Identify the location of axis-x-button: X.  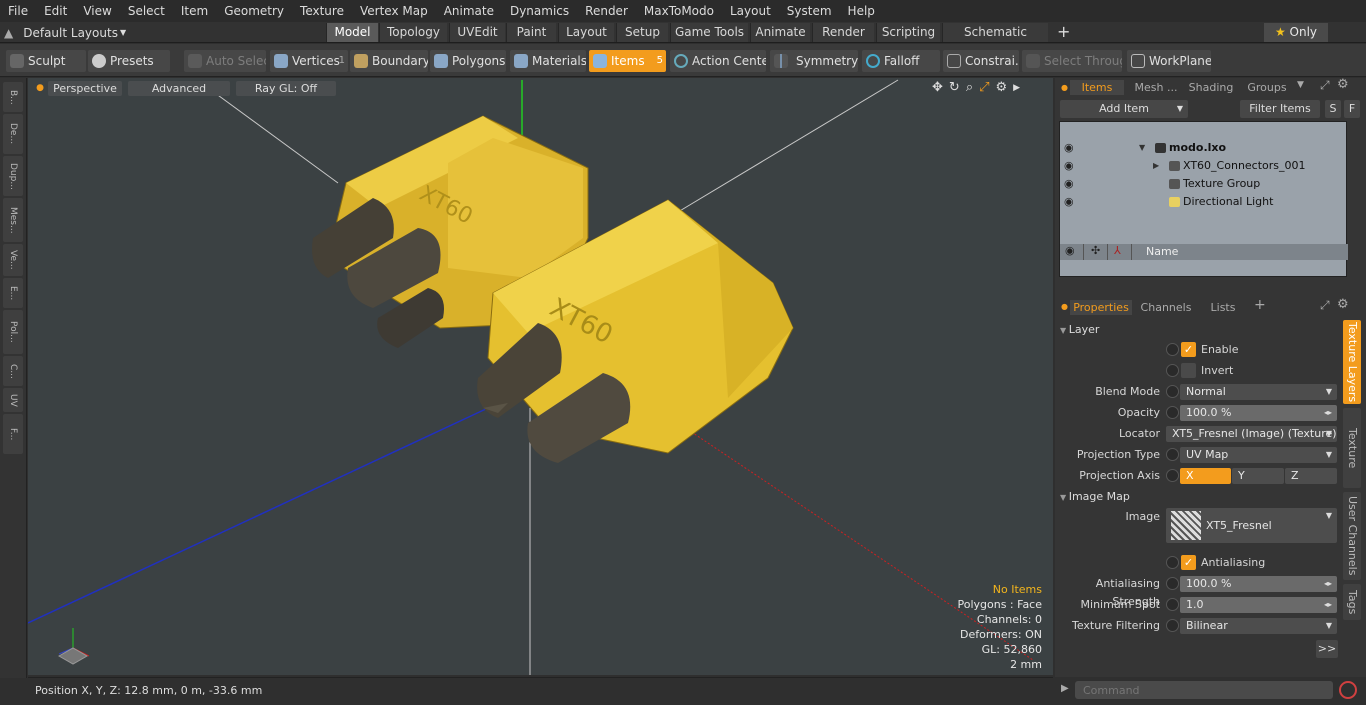
(1205, 476).